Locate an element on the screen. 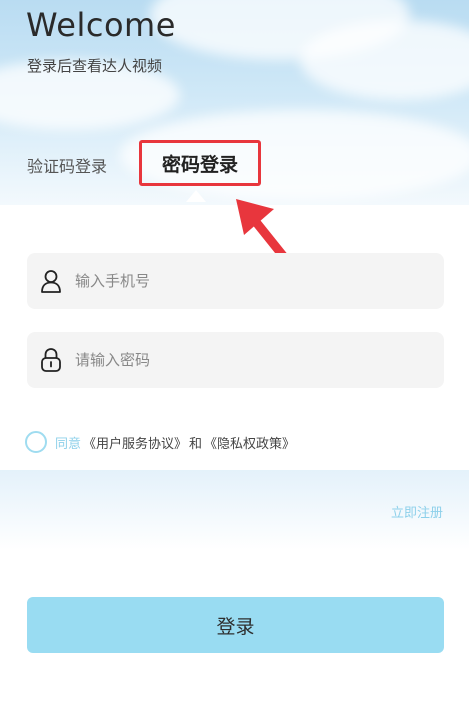 The width and height of the screenshot is (469, 720). password-field is located at coordinates (235, 360).